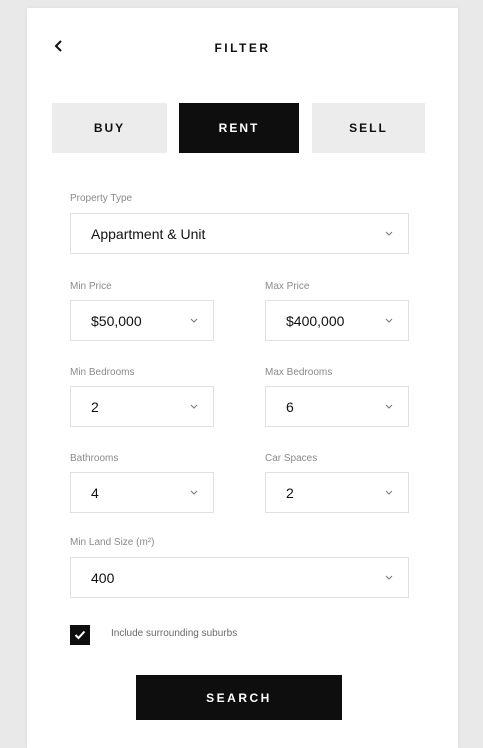 This screenshot has height=748, width=483. I want to click on min-land-size-select: 400, so click(239, 577).